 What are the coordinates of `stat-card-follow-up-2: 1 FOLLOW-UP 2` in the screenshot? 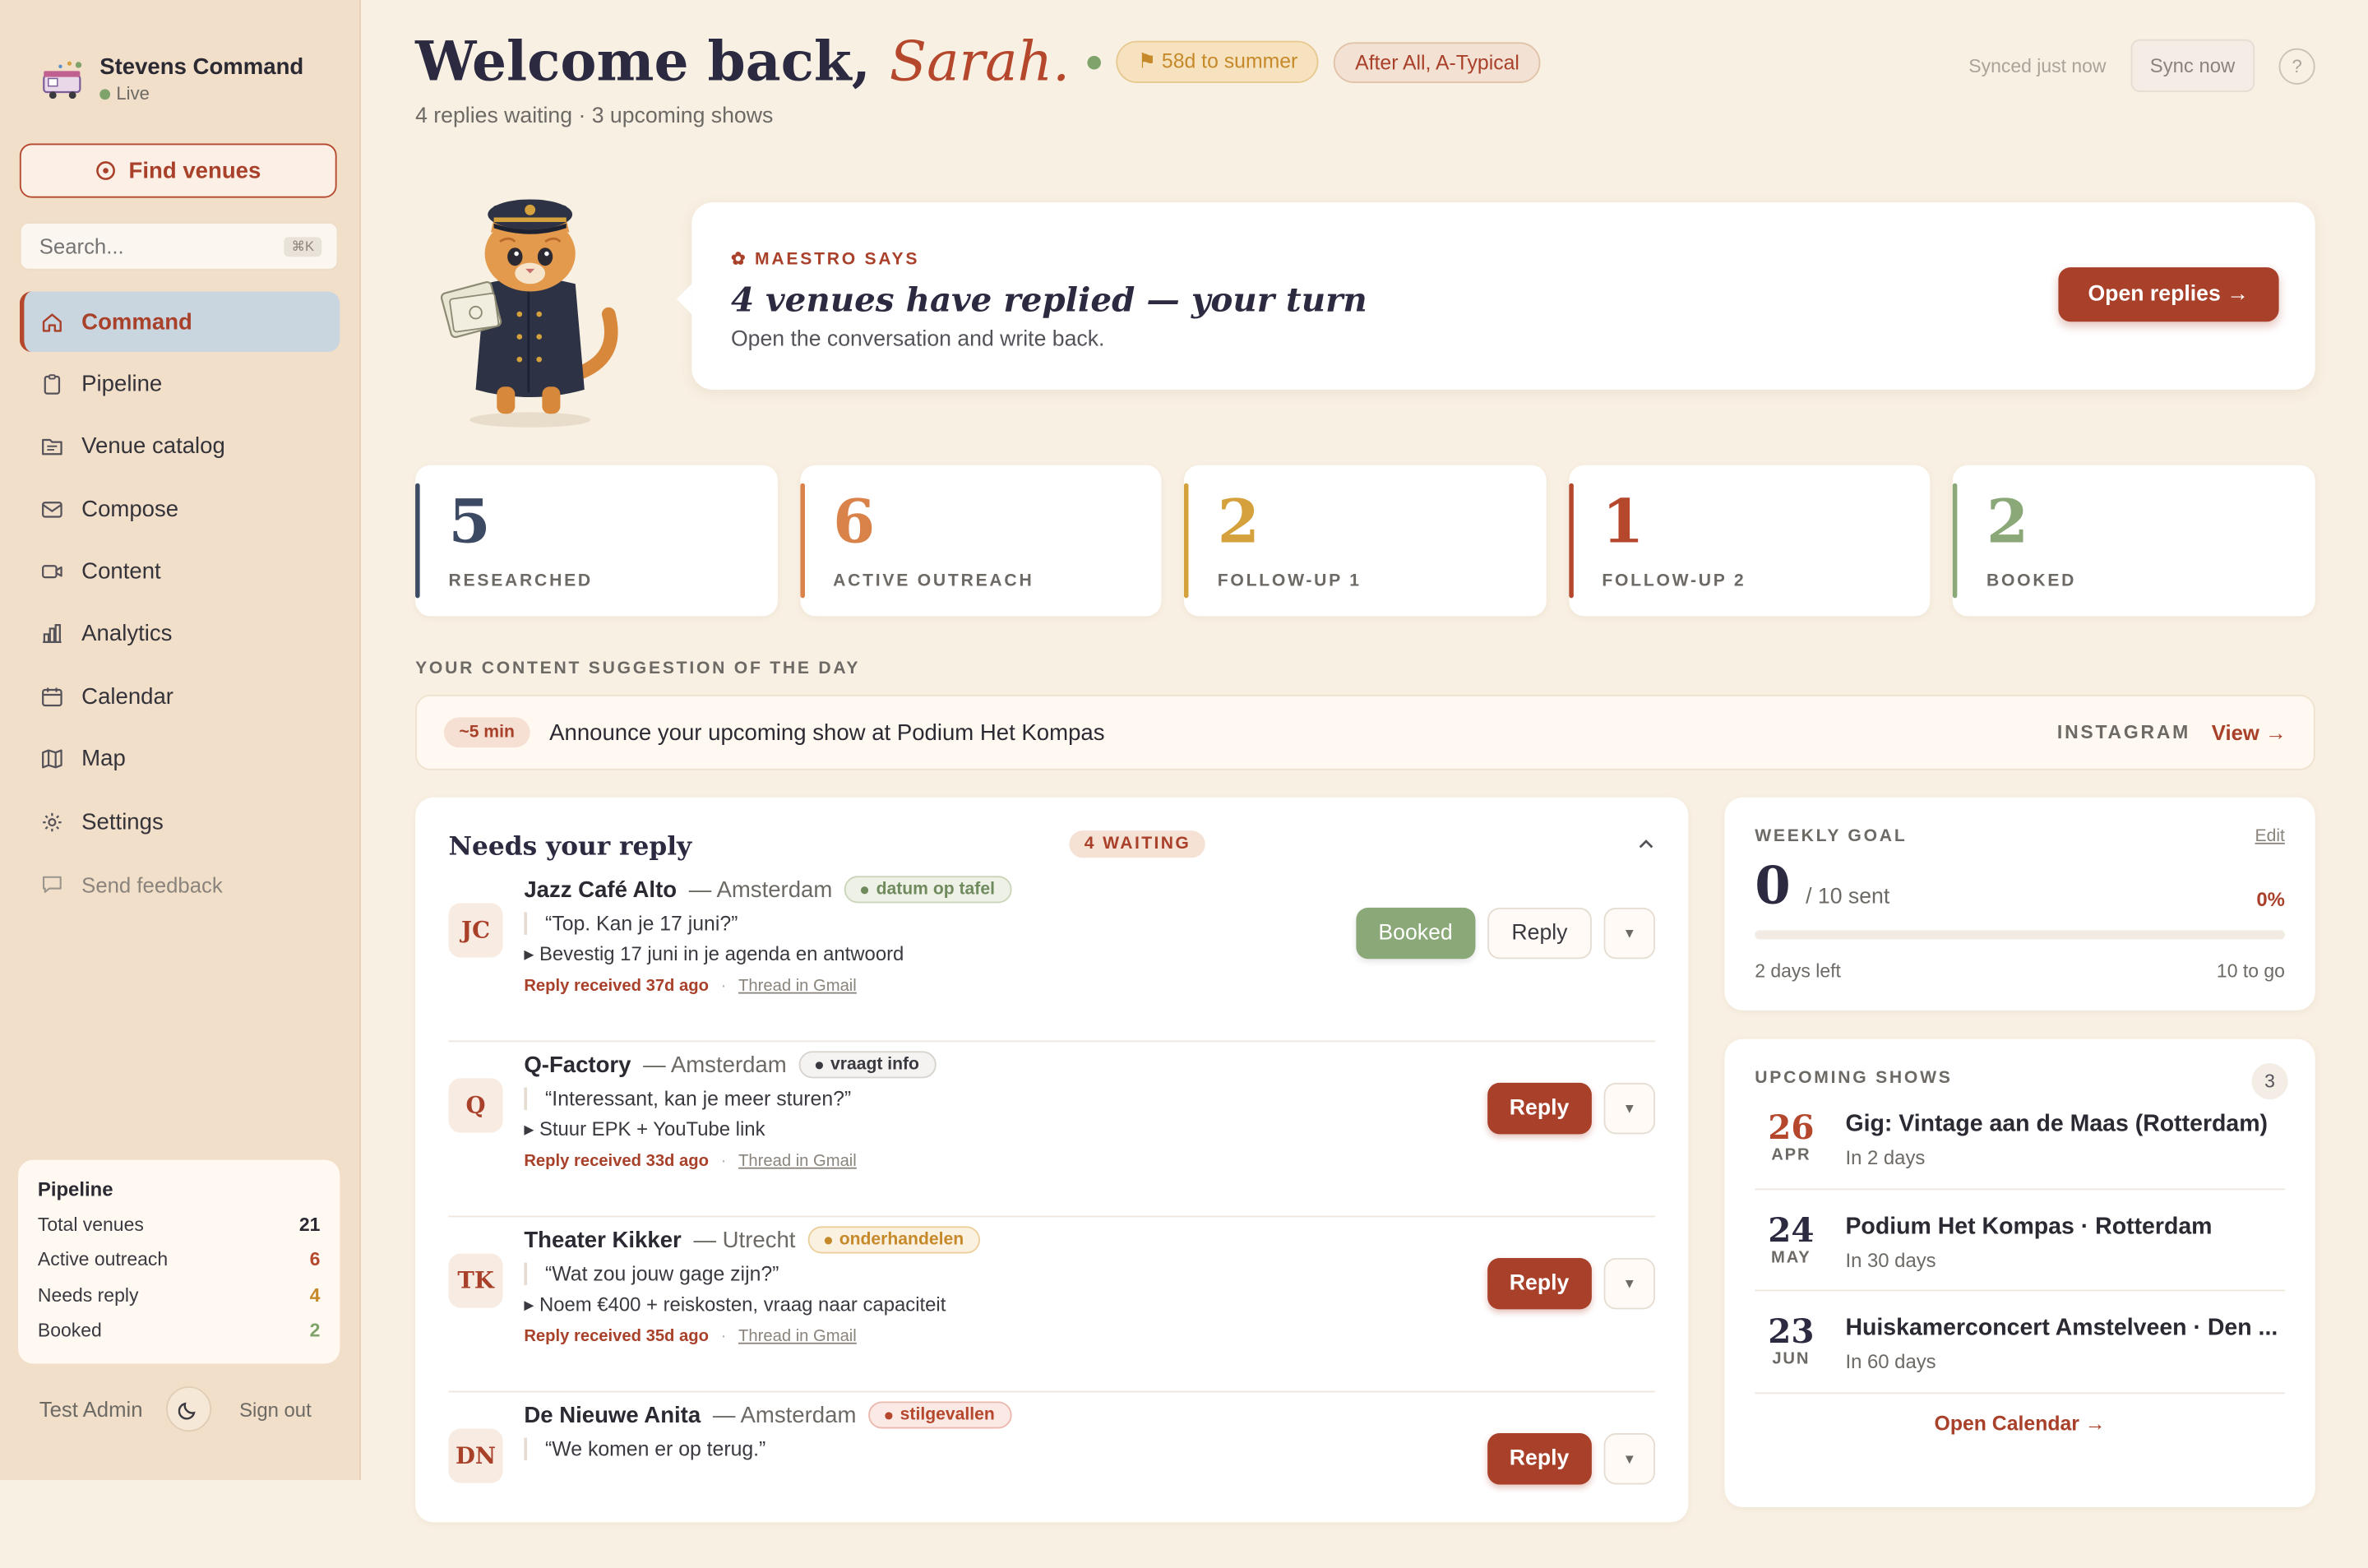 It's located at (1749, 541).